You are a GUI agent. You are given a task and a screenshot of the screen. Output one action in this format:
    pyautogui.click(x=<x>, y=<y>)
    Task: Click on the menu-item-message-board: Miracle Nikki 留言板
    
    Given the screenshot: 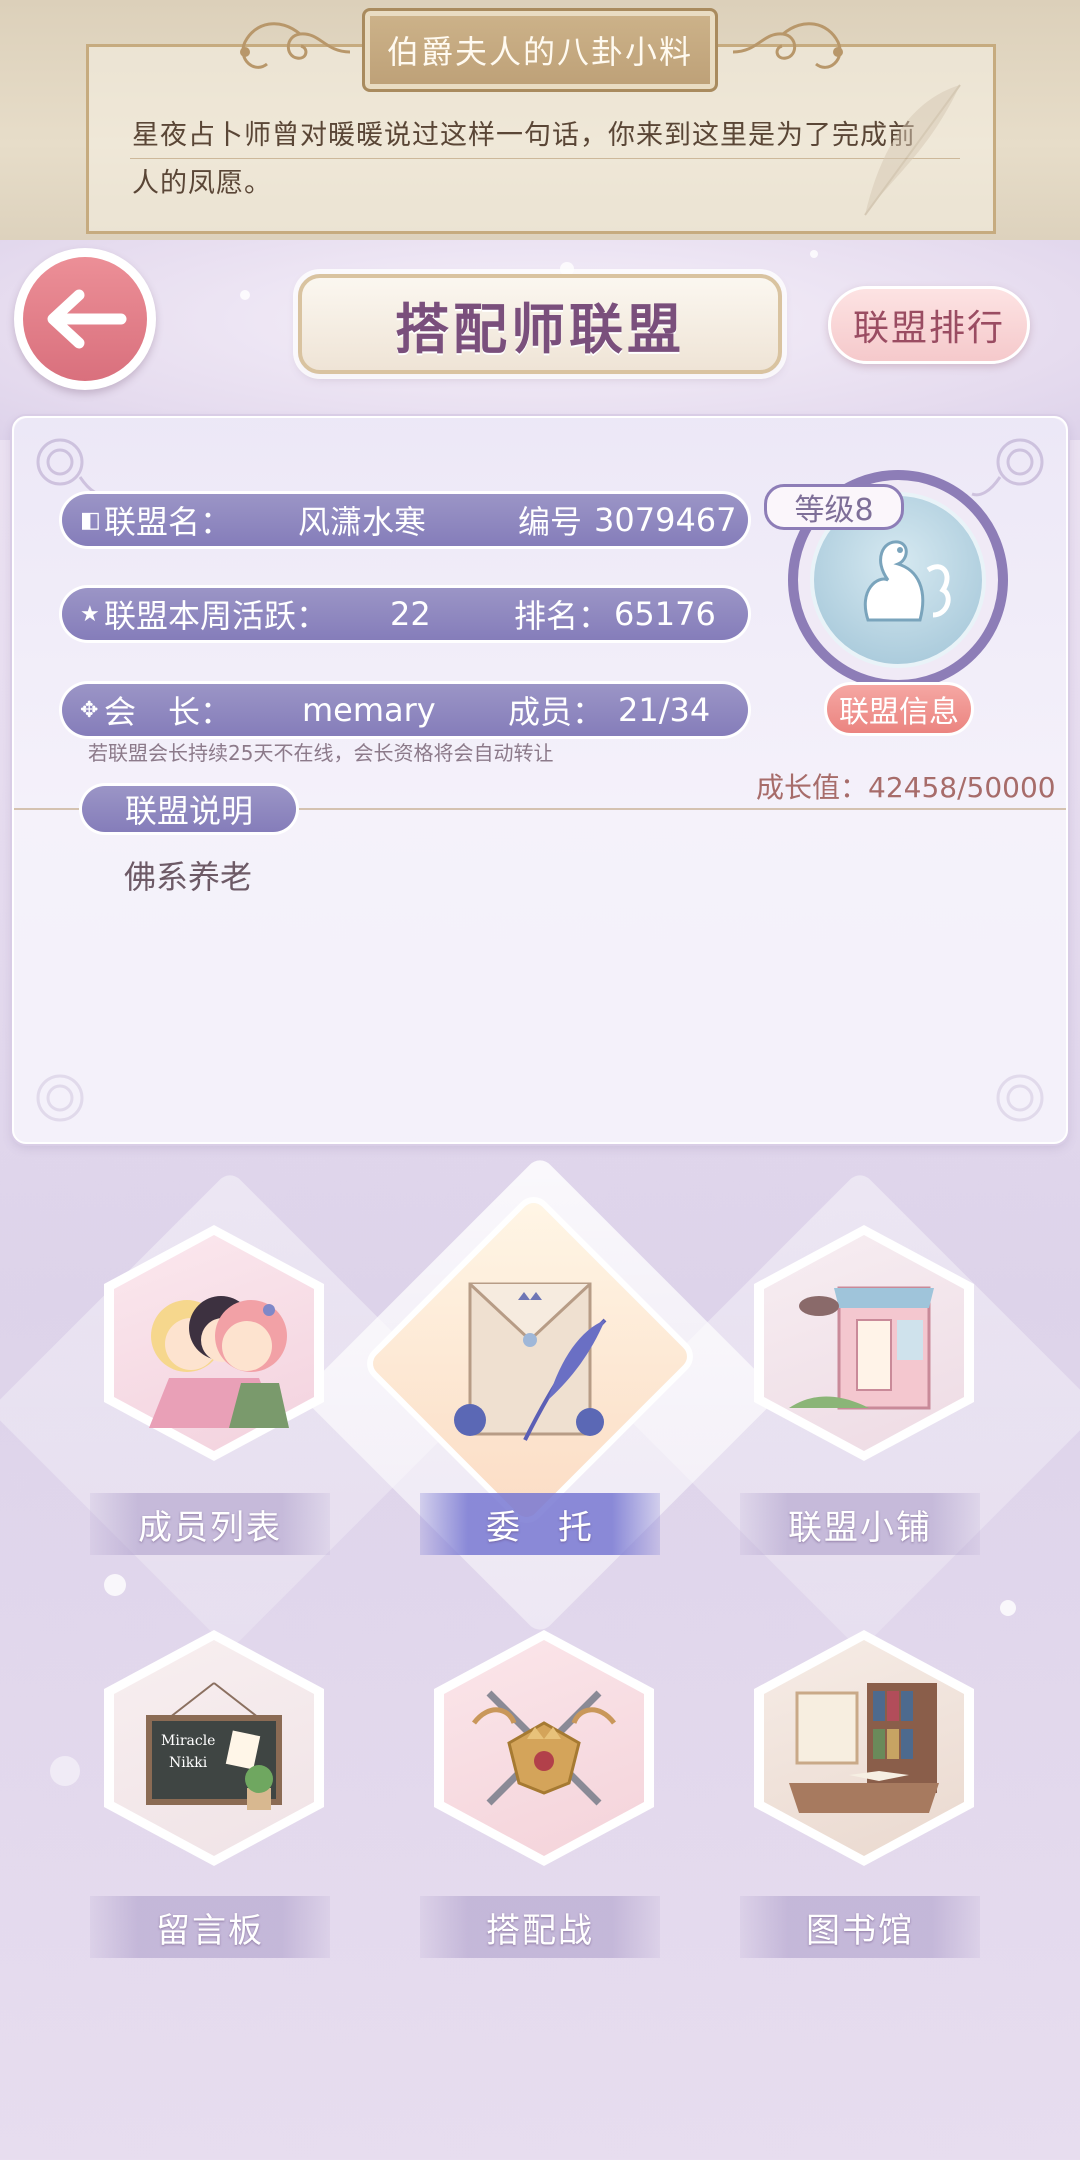 What is the action you would take?
    pyautogui.click(x=220, y=1800)
    